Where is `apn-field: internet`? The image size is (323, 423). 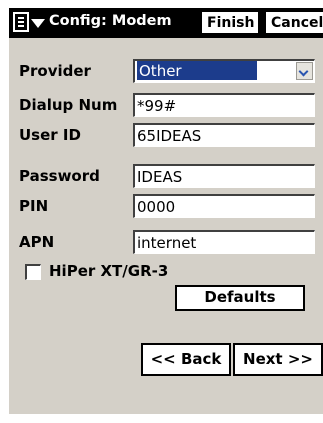 apn-field: internet is located at coordinates (224, 242).